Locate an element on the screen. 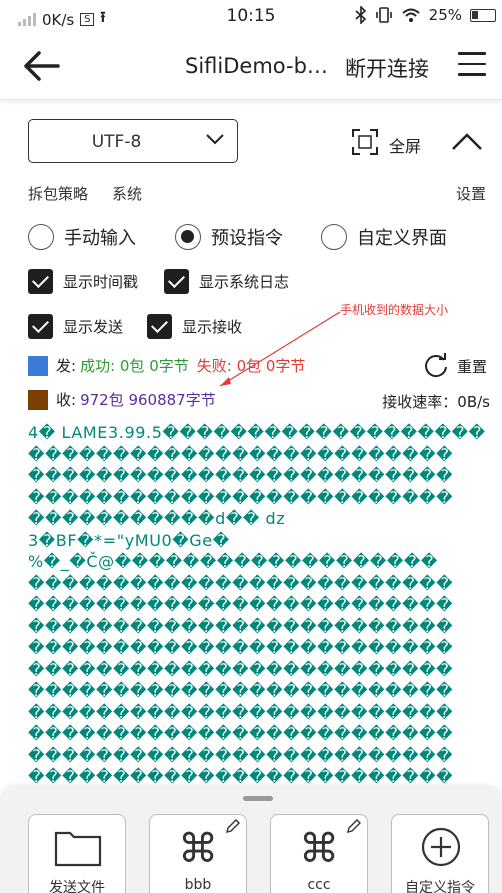  log-line: �����������d�� dz is located at coordinates (157, 518).